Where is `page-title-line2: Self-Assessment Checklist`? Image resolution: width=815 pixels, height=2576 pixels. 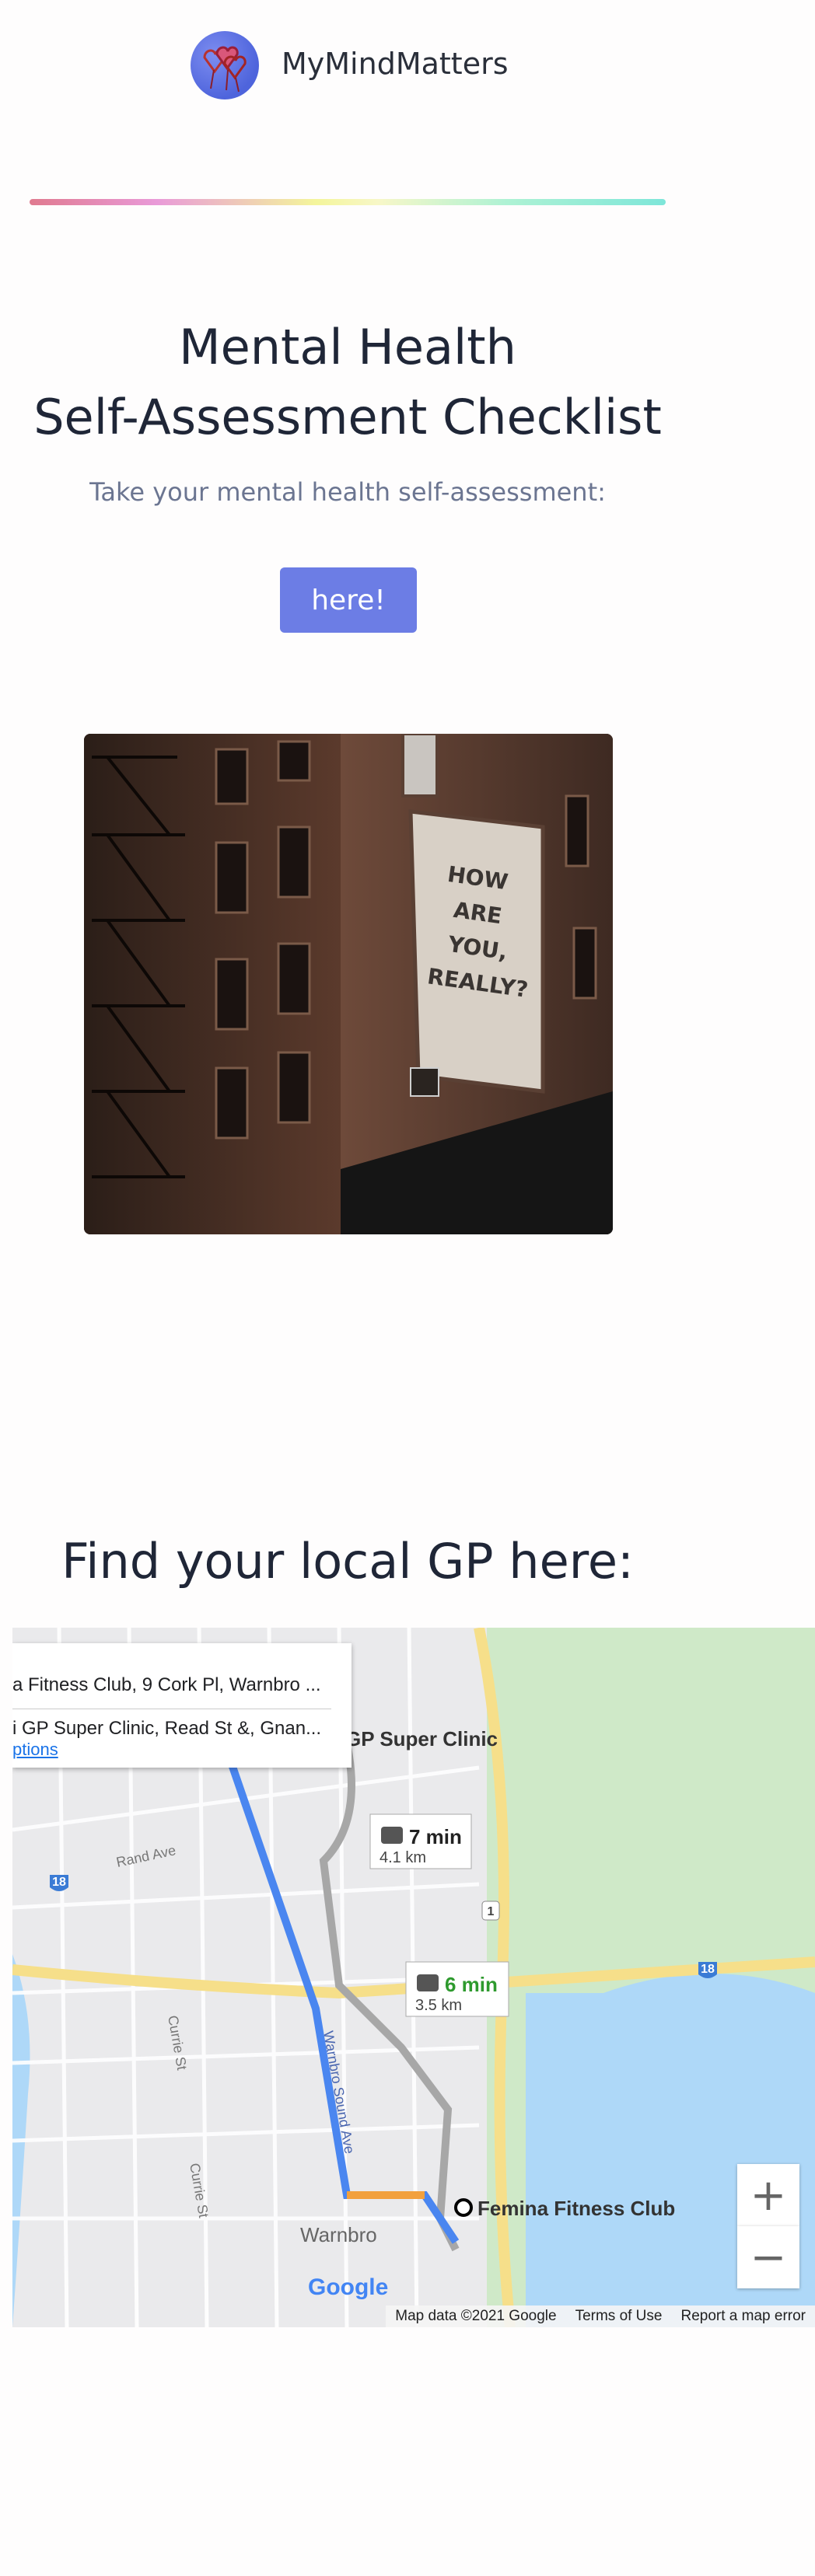
page-title-line2: Self-Assessment Checklist is located at coordinates (347, 417).